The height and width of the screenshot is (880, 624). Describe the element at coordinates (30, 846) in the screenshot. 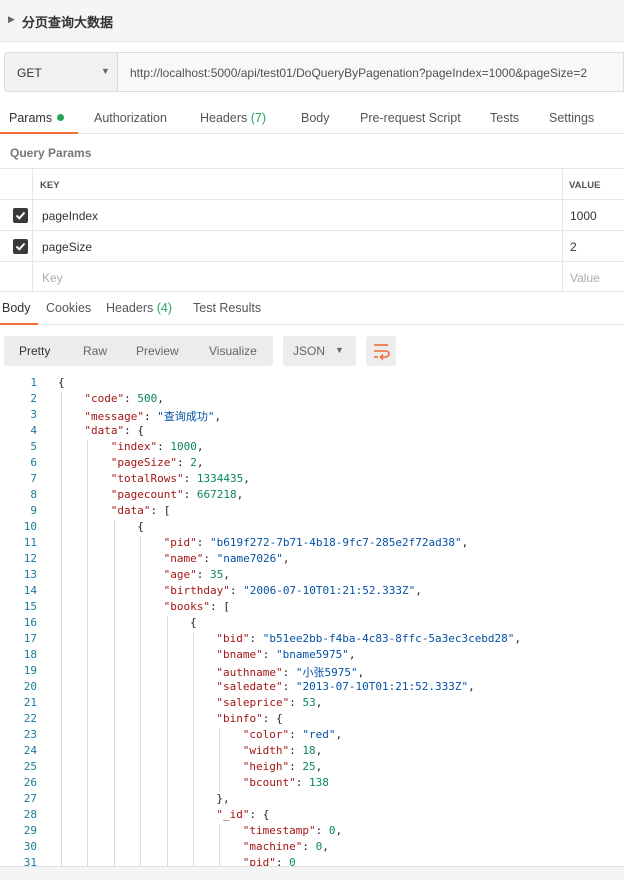

I see `line-number: 30` at that location.